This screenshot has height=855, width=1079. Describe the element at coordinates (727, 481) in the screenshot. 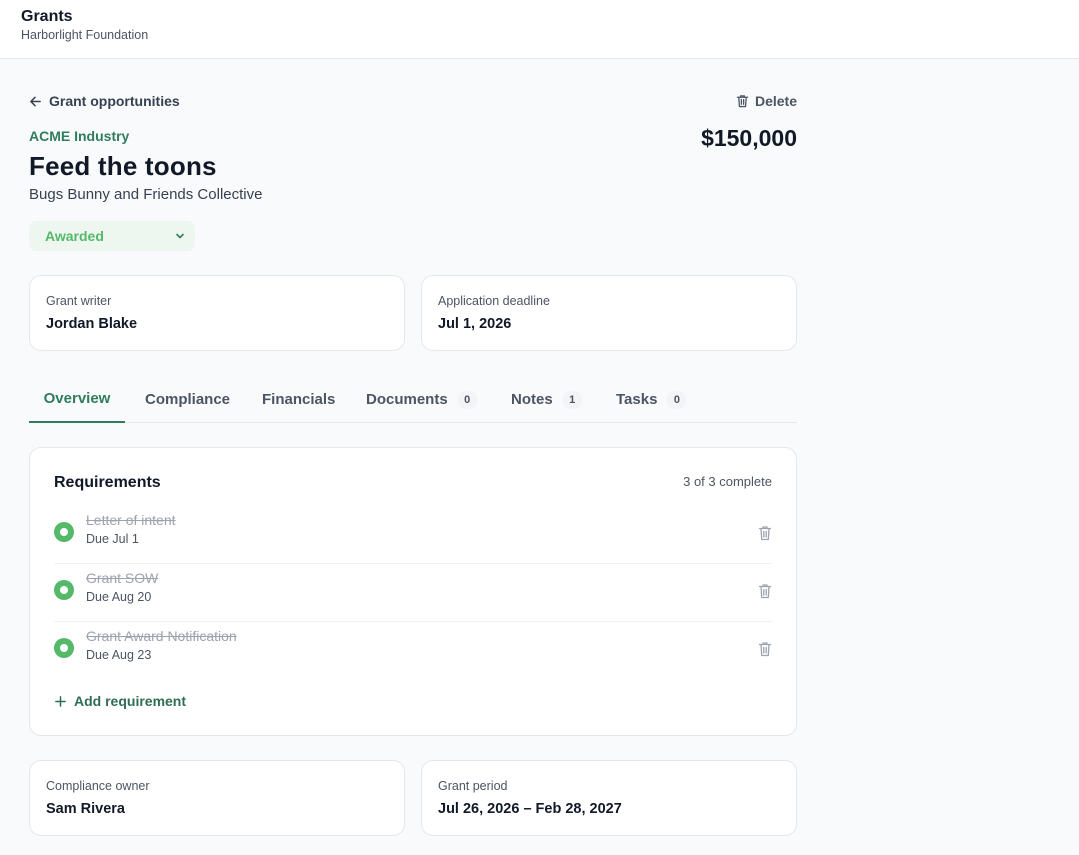

I see `requirements-summary: 3 of 3 complete` at that location.